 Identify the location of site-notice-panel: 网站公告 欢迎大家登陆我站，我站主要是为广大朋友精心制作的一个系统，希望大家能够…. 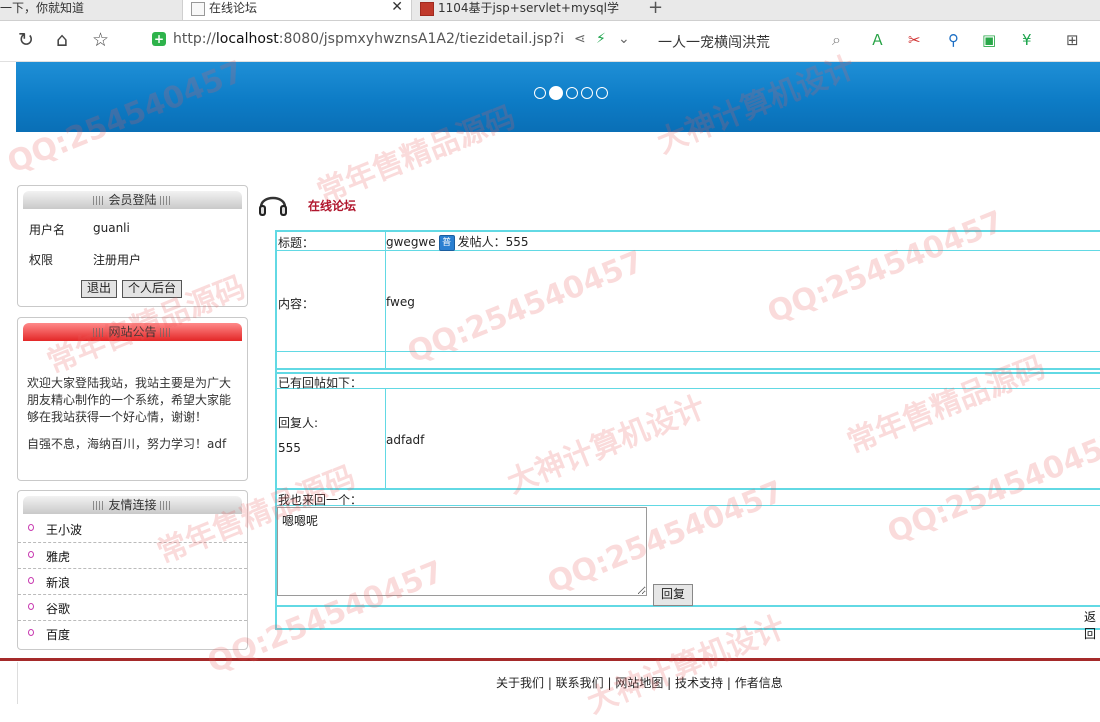
(132, 399).